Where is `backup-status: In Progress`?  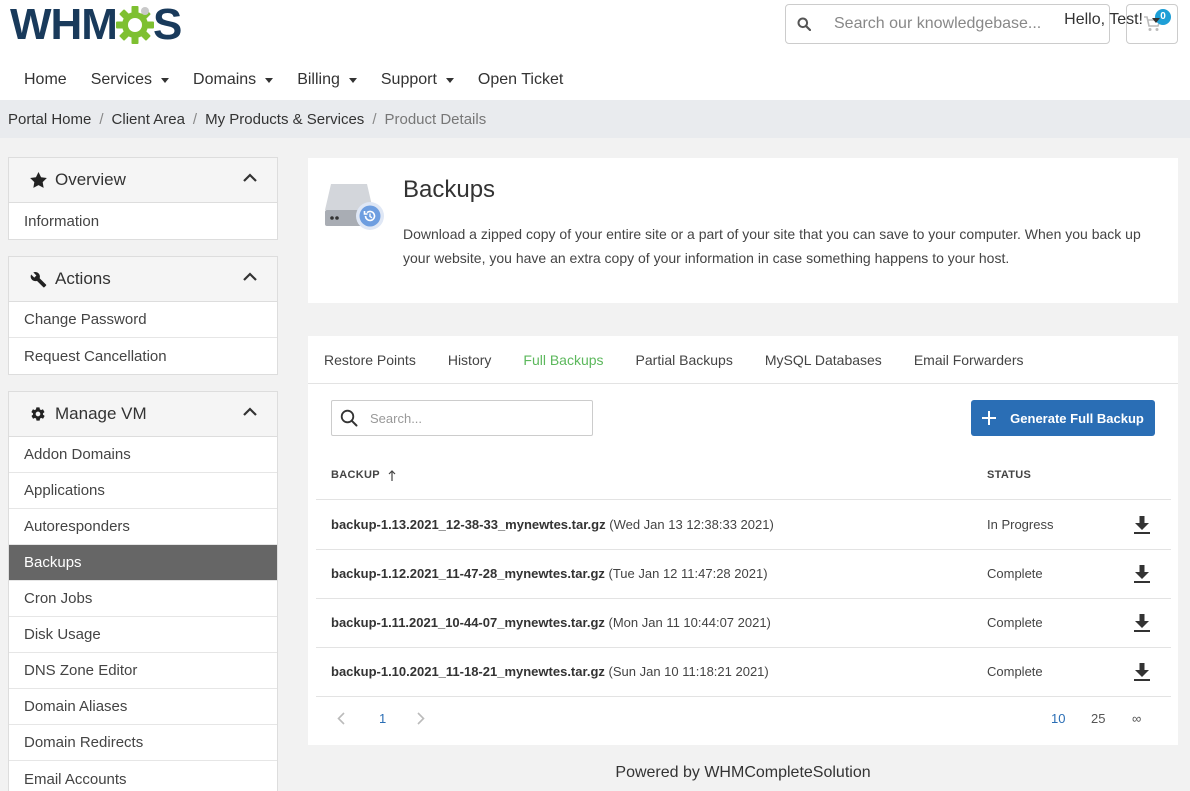 backup-status: In Progress is located at coordinates (1020, 524).